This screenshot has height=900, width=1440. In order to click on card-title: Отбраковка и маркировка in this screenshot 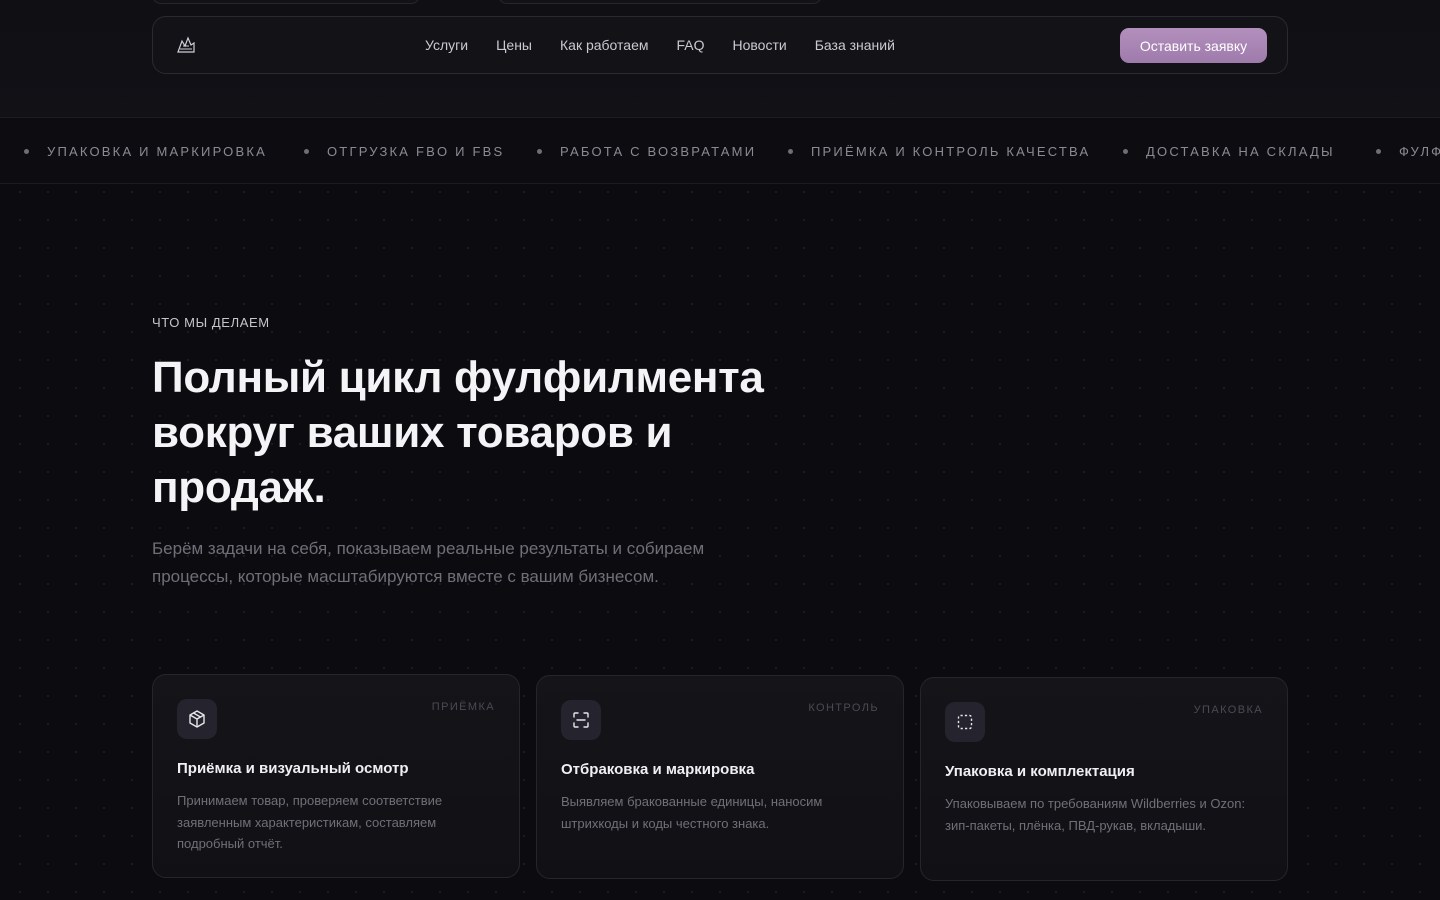, I will do `click(658, 769)`.